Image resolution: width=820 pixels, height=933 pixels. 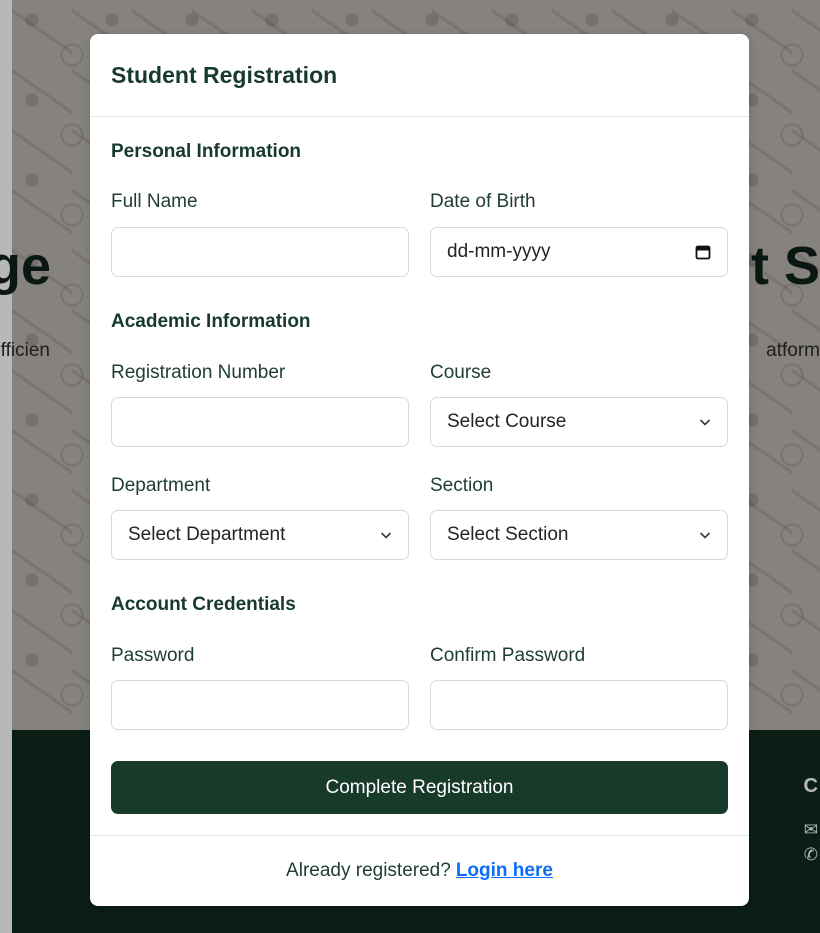 What do you see at coordinates (579, 705) in the screenshot?
I see `confirm-password-input` at bounding box center [579, 705].